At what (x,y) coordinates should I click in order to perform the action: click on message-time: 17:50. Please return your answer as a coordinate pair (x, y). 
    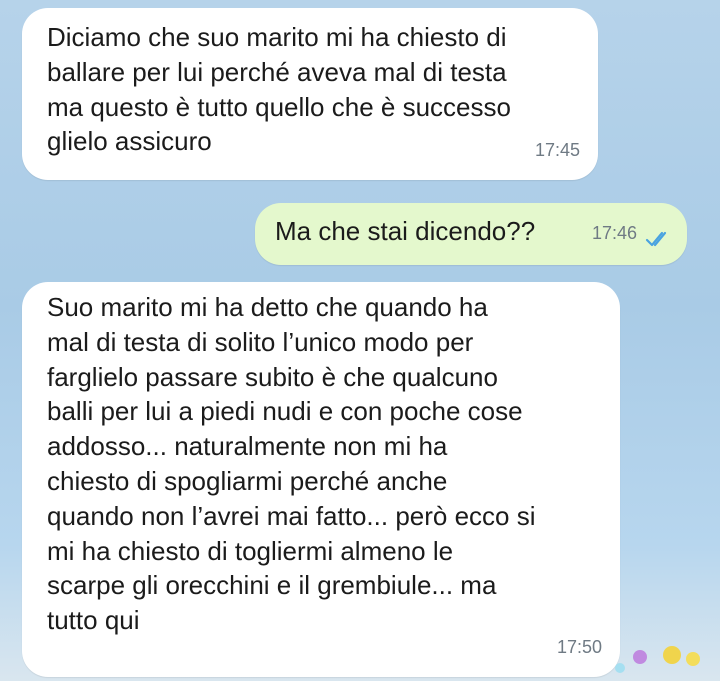
    Looking at the image, I should click on (579, 647).